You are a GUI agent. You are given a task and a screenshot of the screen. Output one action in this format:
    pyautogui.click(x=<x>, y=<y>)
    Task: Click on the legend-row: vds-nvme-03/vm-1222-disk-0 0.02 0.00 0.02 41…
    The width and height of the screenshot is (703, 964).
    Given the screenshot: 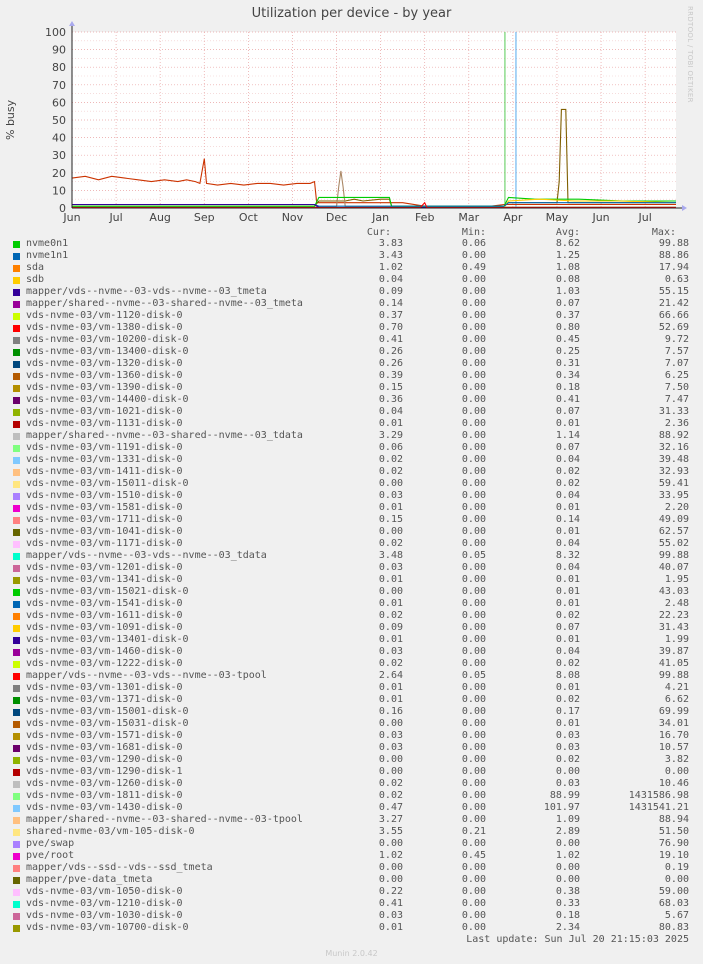 What is the action you would take?
    pyautogui.click(x=351, y=664)
    